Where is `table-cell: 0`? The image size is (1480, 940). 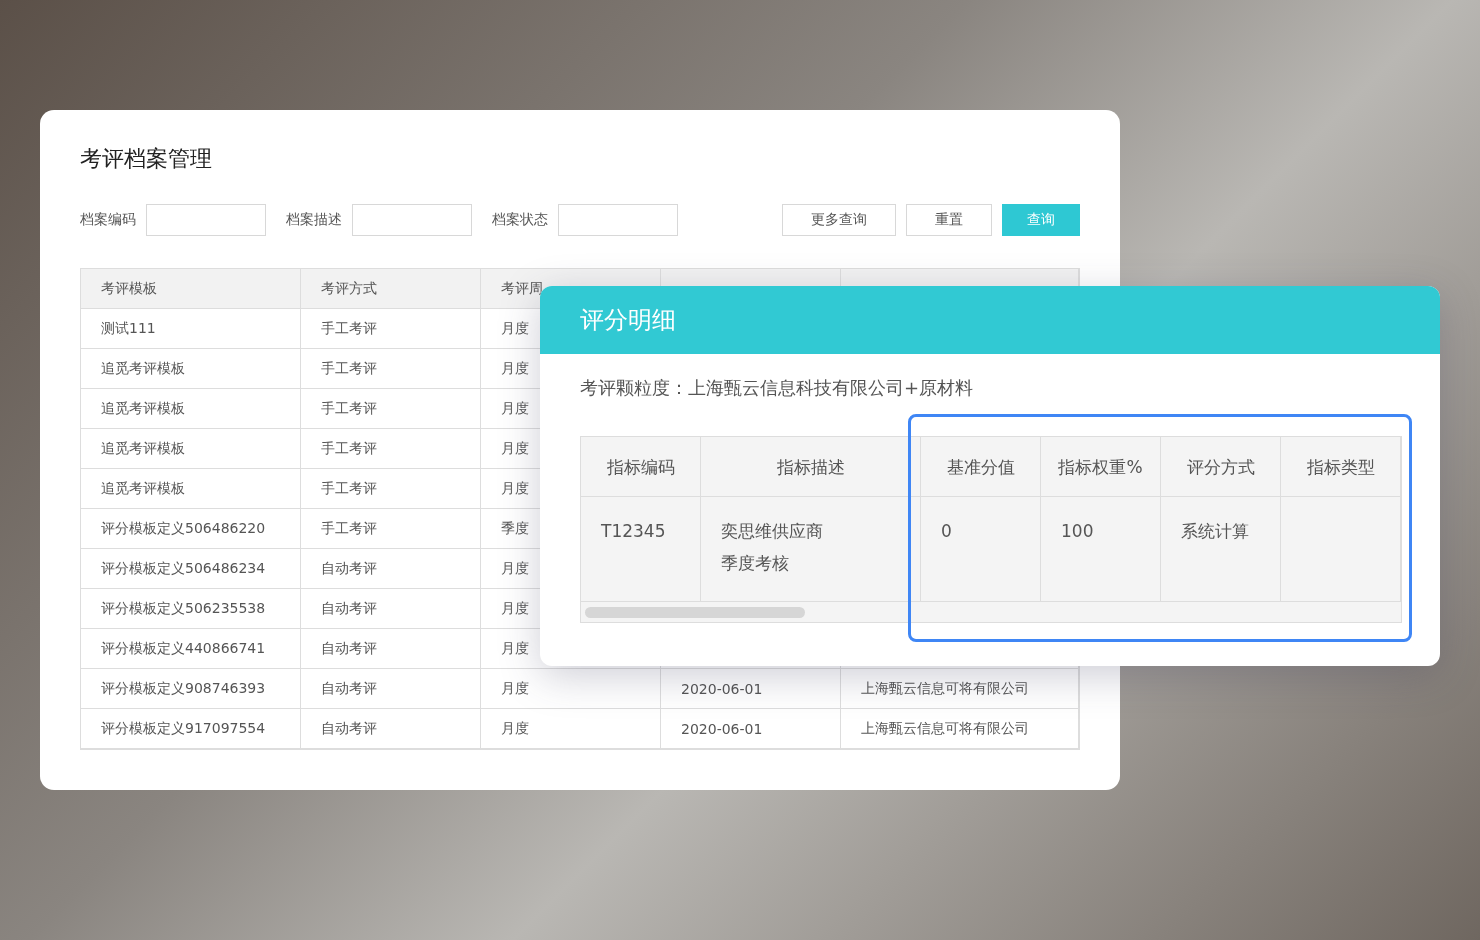 table-cell: 0 is located at coordinates (981, 549).